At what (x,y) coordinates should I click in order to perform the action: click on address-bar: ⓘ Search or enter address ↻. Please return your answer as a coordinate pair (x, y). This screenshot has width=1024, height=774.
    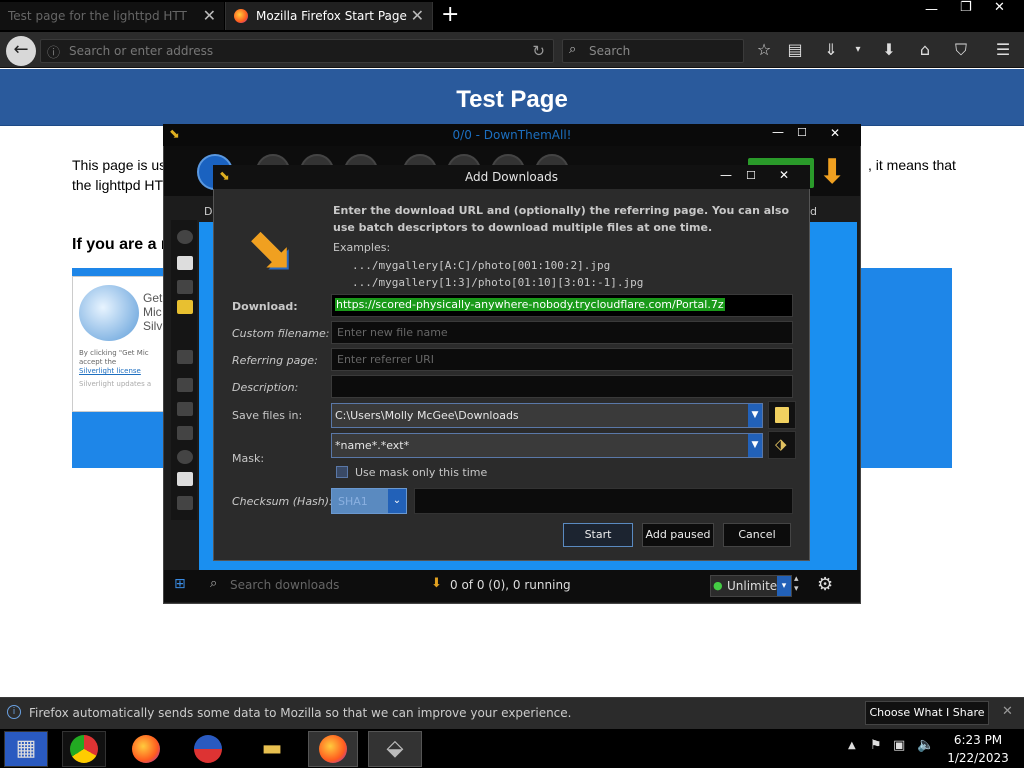
    Looking at the image, I should click on (297, 51).